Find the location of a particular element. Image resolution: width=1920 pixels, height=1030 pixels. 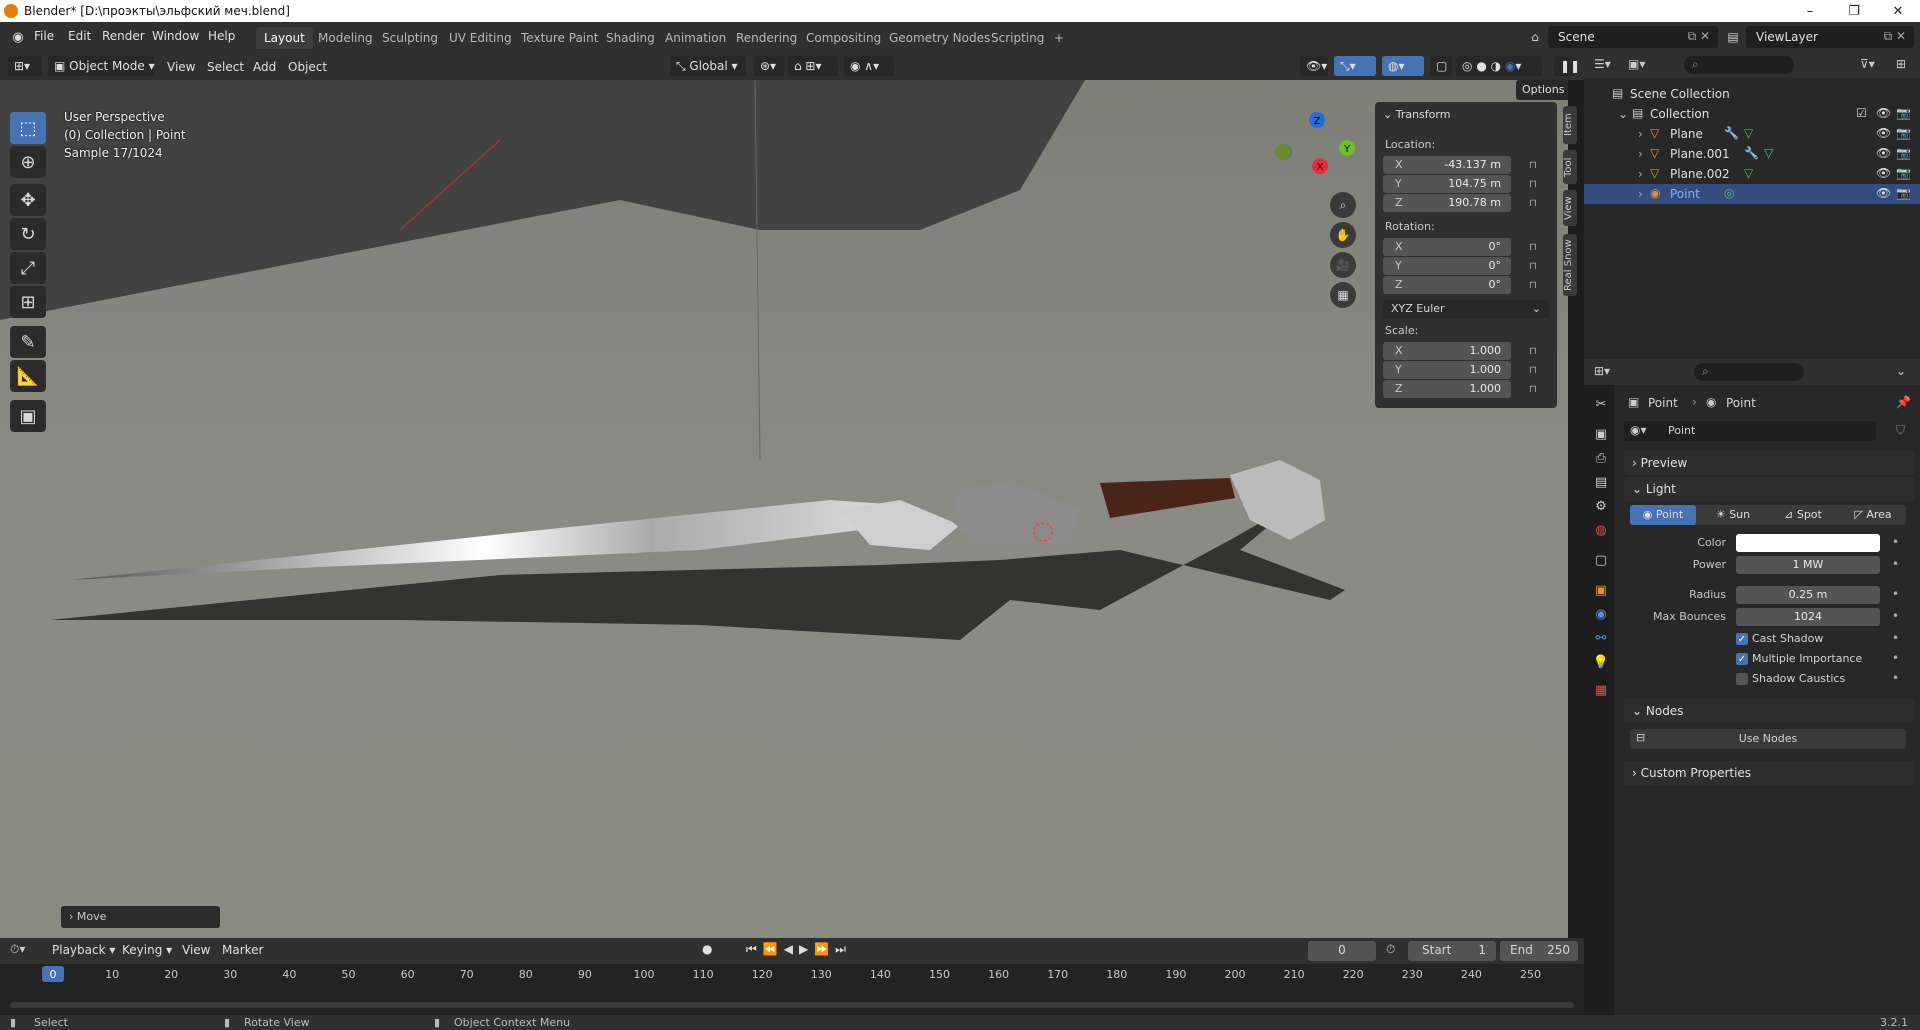

radius-field: 0.25 m is located at coordinates (1808, 595).